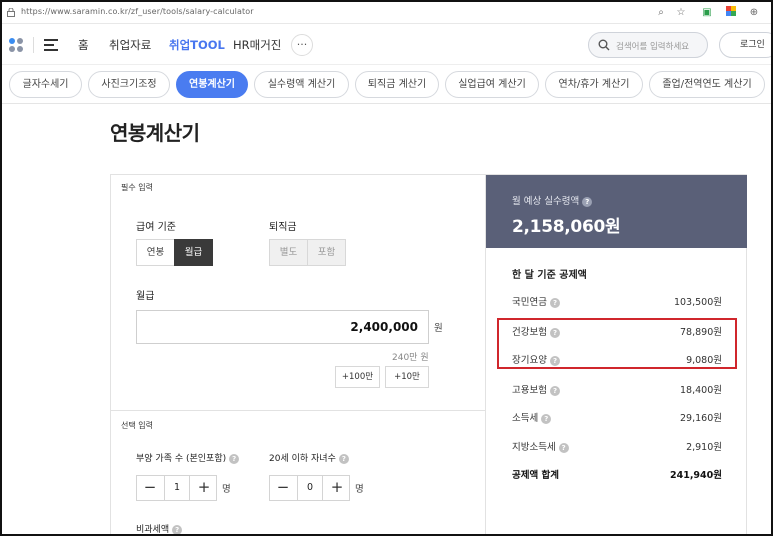 The image size is (773, 536). I want to click on tab-severance-calculator: 퇴직금 계산기, so click(397, 84).